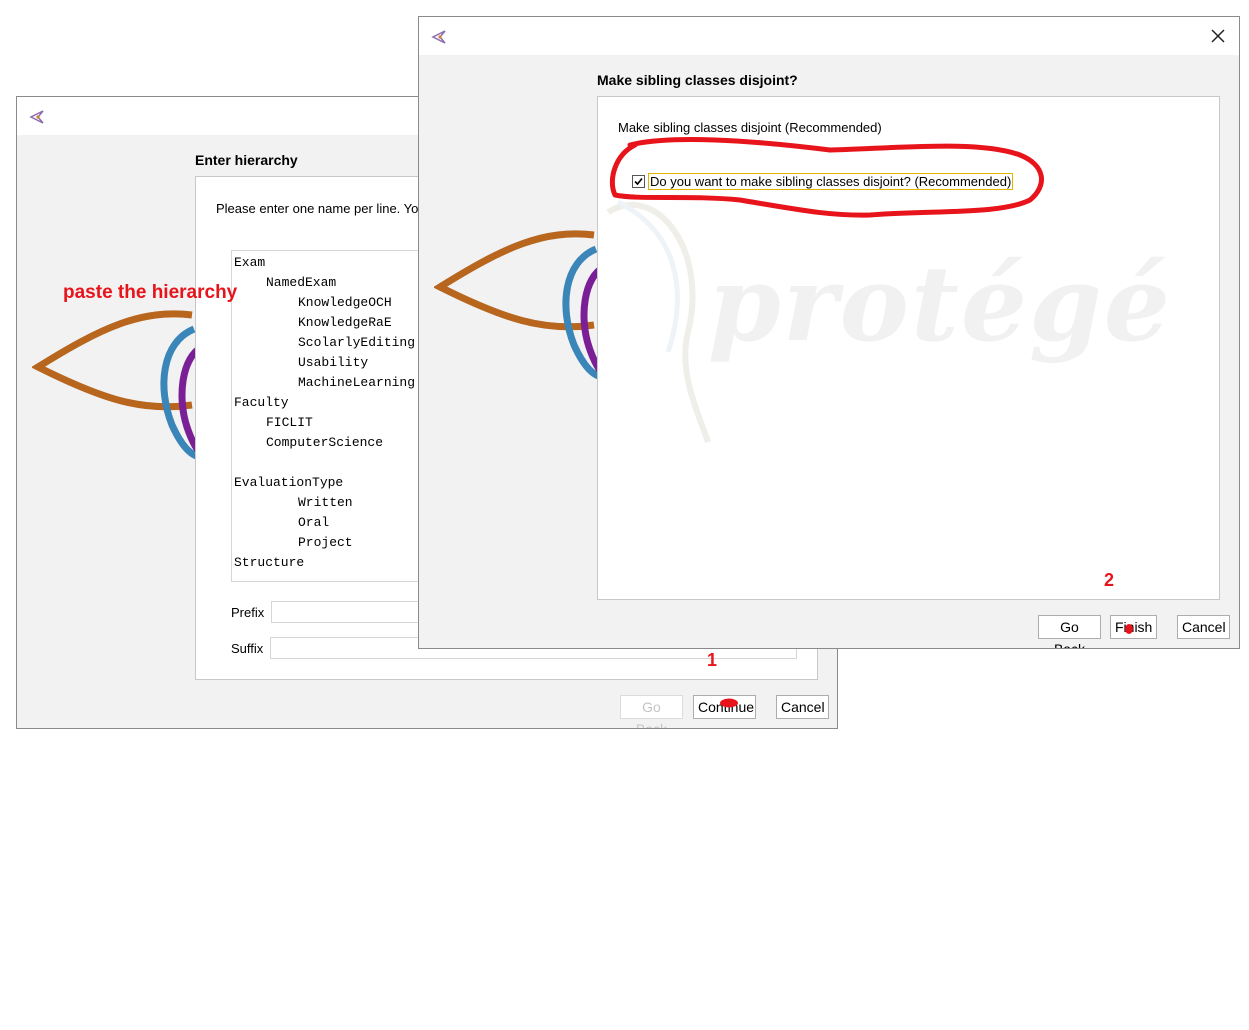 This screenshot has width=1249, height=1030. What do you see at coordinates (345, 302) in the screenshot?
I see `hierarchy-line: KnowledgeOCH` at bounding box center [345, 302].